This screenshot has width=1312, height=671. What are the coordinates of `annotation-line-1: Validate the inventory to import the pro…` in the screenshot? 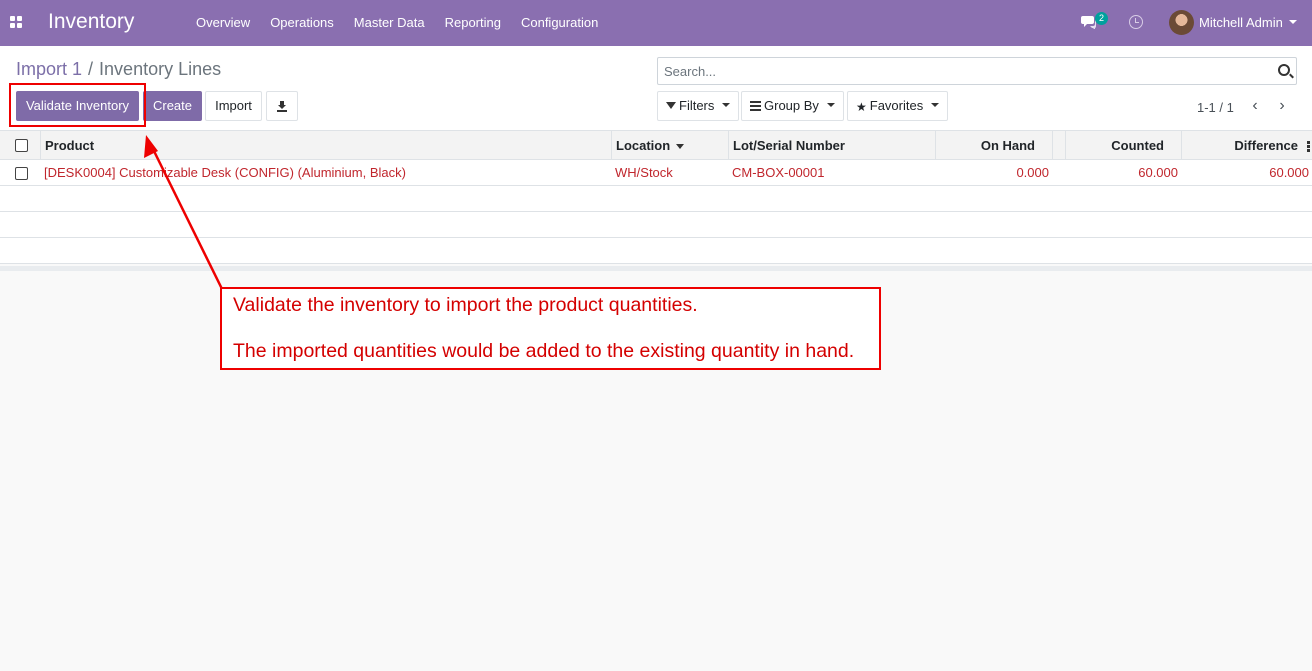 It's located at (465, 305).